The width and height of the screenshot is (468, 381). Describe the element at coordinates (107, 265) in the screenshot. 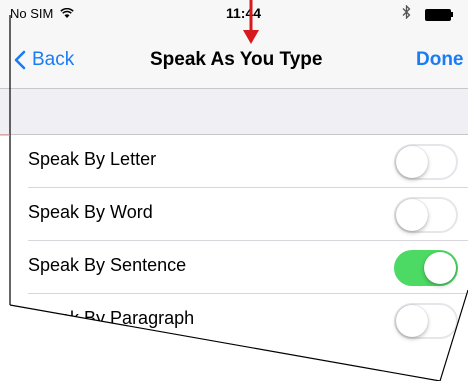

I see `row-label: Speak By Sentence` at that location.